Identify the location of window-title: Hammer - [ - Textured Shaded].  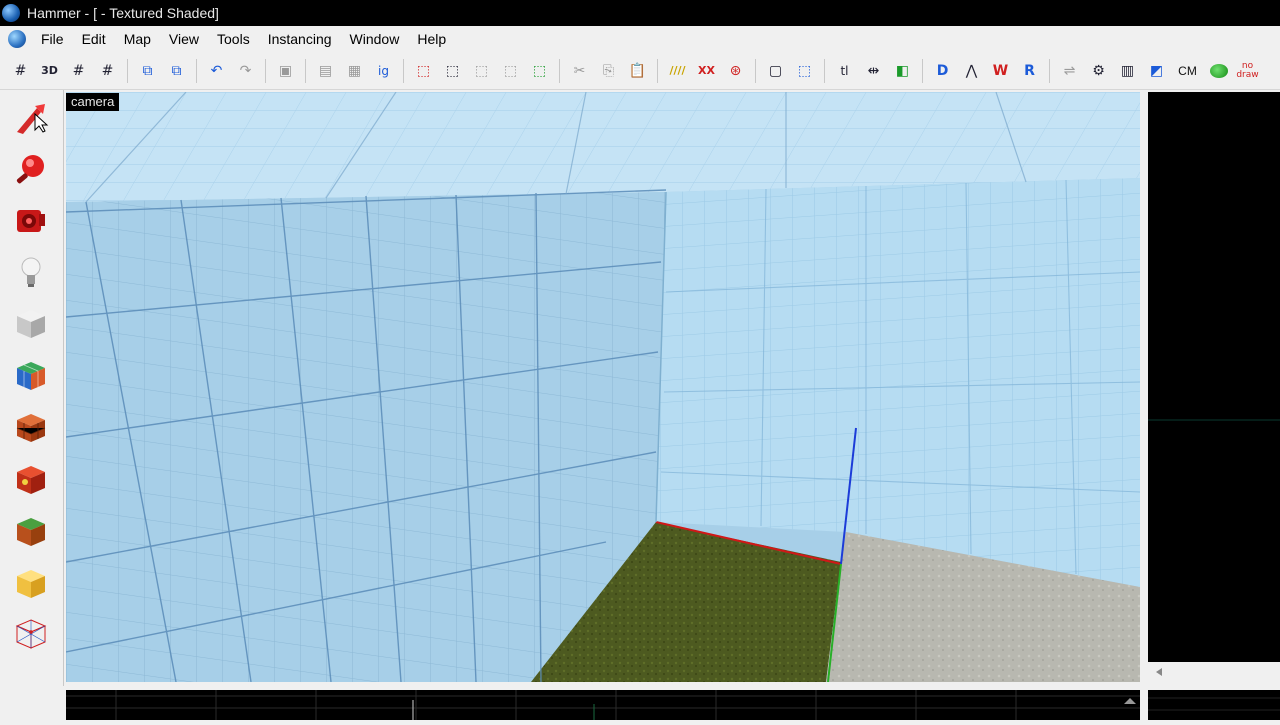
(123, 13).